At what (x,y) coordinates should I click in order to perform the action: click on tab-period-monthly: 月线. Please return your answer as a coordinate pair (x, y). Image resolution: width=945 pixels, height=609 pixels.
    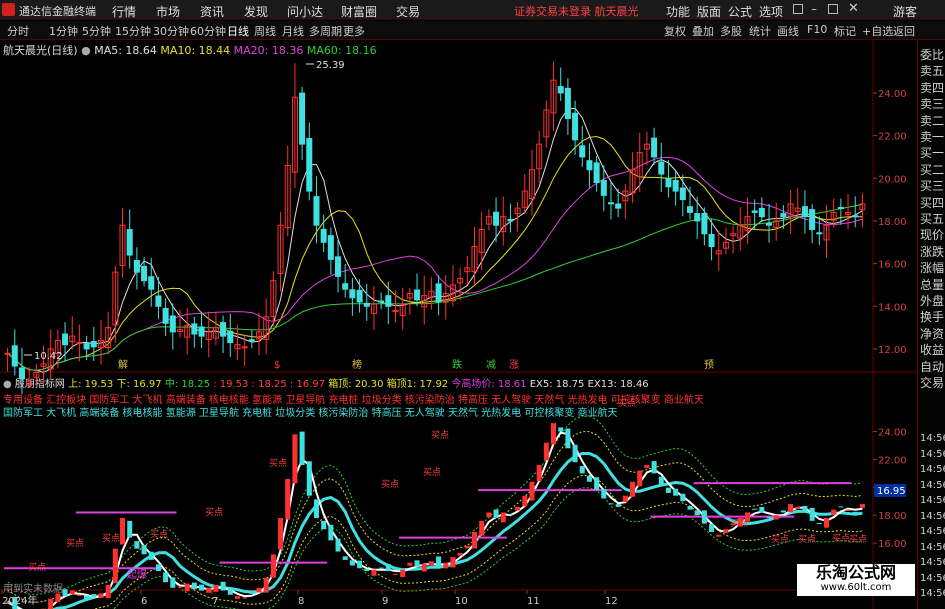
    Looking at the image, I should click on (293, 31).